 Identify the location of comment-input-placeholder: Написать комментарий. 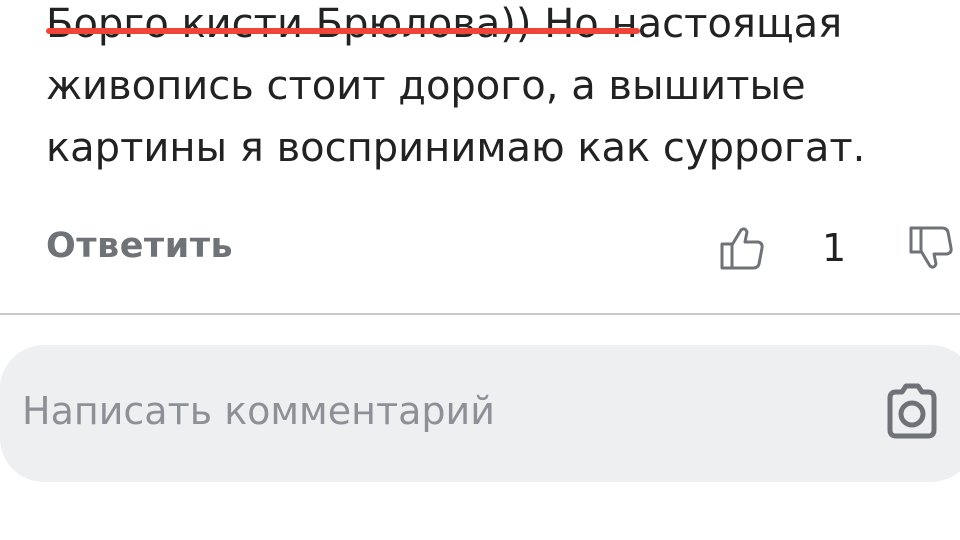
(258, 411).